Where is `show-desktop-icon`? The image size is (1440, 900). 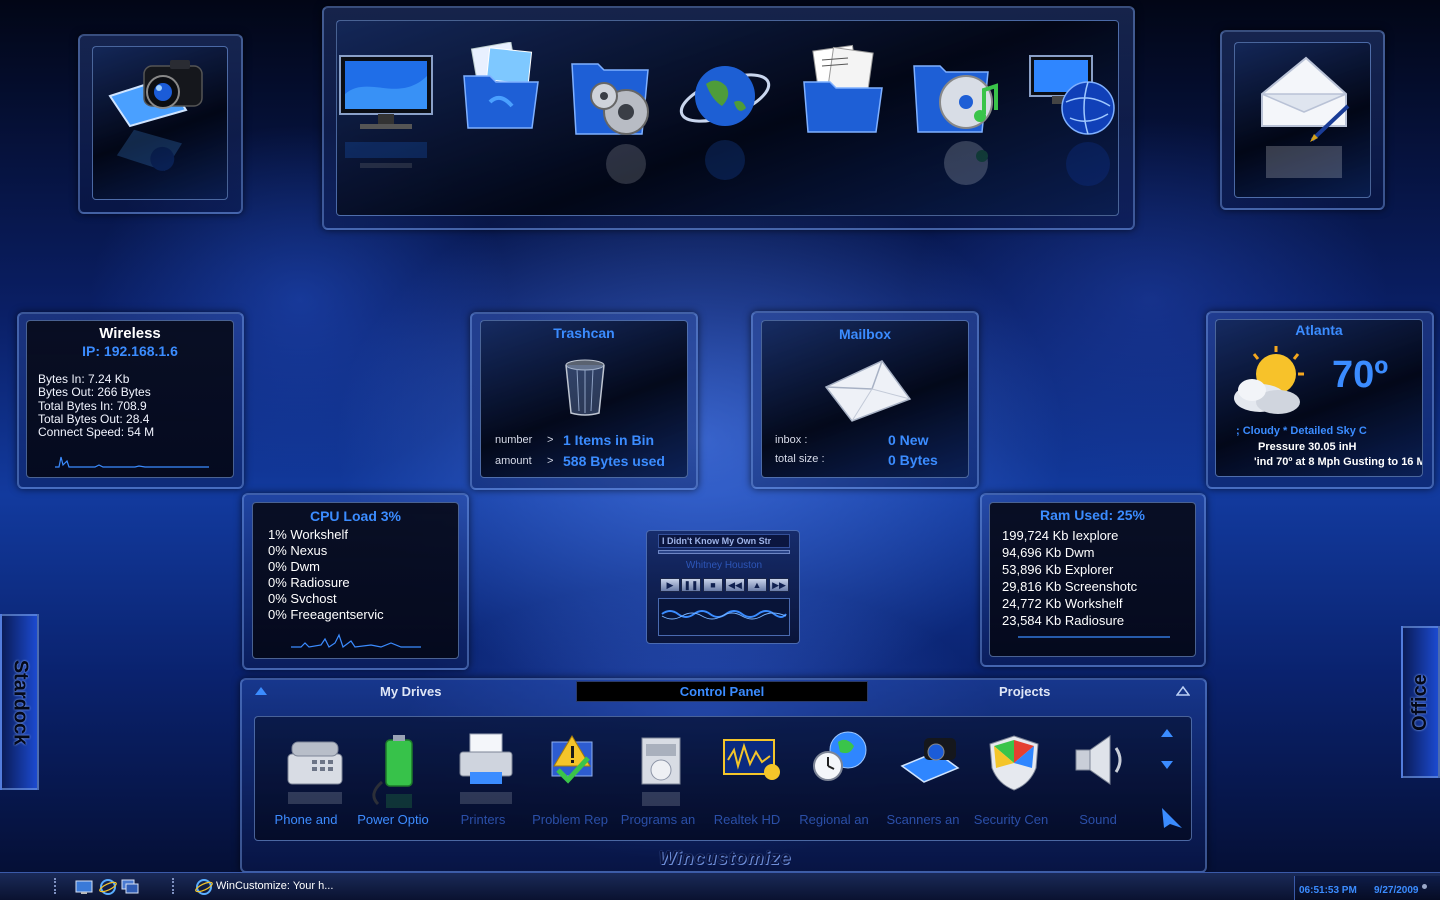 show-desktop-icon is located at coordinates (84, 887).